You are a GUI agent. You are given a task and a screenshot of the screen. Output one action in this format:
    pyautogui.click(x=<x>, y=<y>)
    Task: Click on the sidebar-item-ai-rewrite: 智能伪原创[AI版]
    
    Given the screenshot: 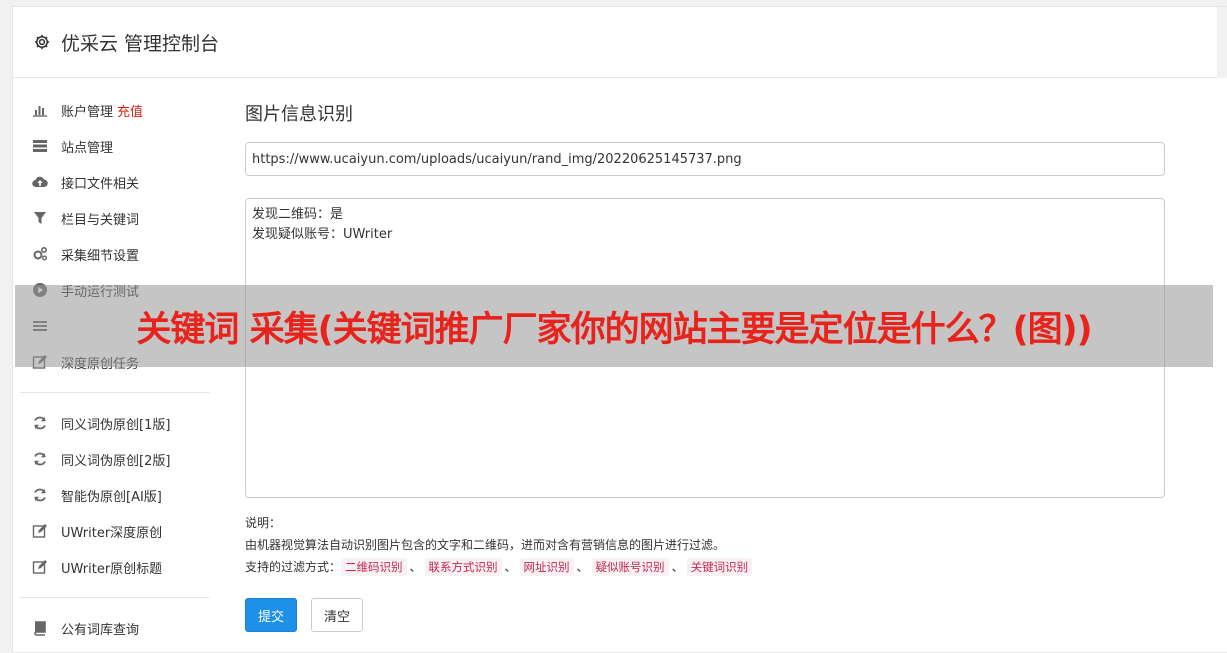 What is the action you would take?
    pyautogui.click(x=115, y=495)
    